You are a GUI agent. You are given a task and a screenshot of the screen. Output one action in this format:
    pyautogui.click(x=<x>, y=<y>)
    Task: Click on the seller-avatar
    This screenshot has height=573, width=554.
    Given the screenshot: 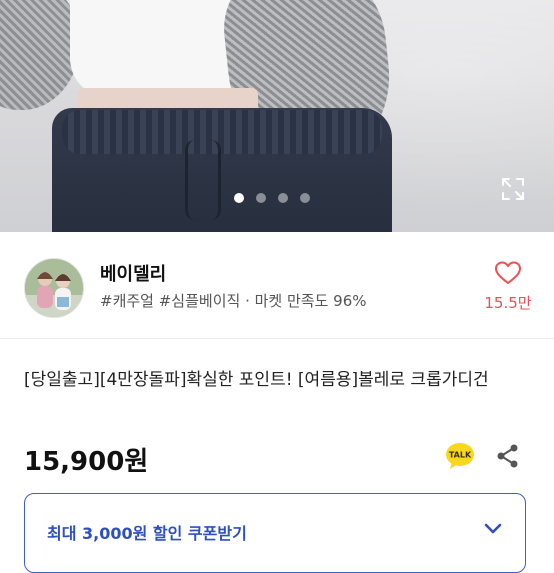 What is the action you would take?
    pyautogui.click(x=54, y=288)
    